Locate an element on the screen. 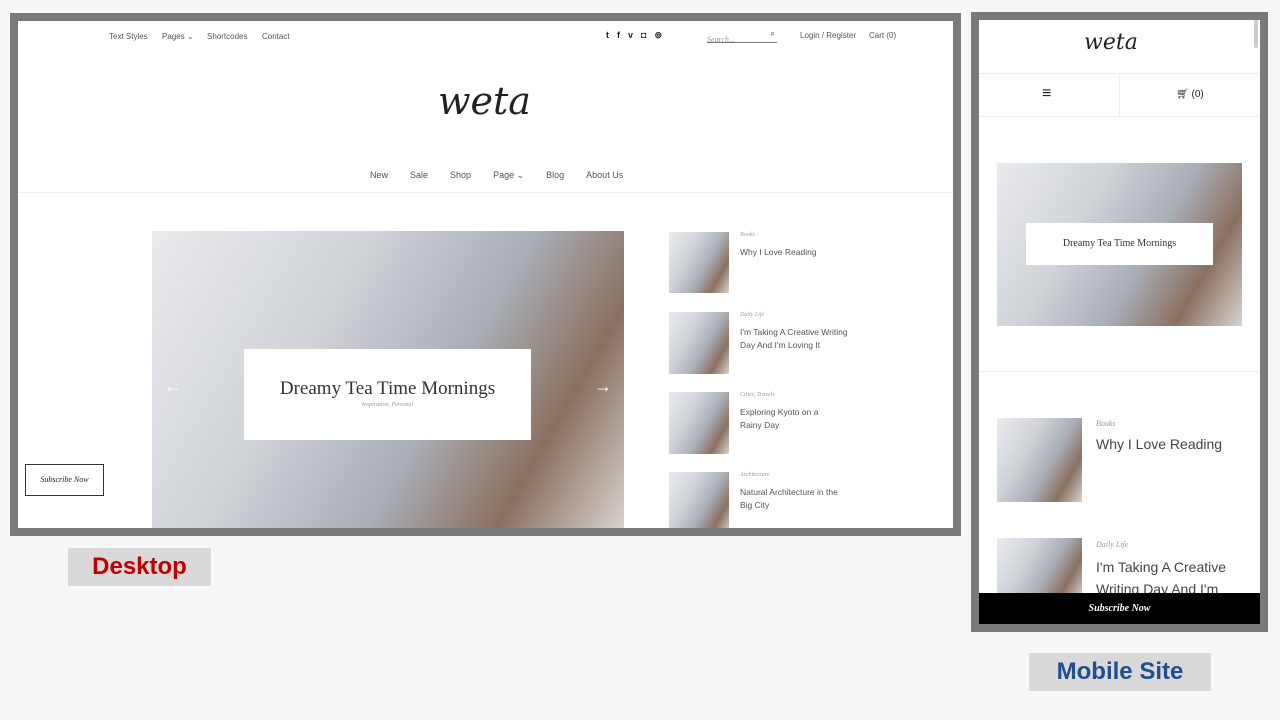  subscribe-button: Subscribe Now is located at coordinates (64, 480).